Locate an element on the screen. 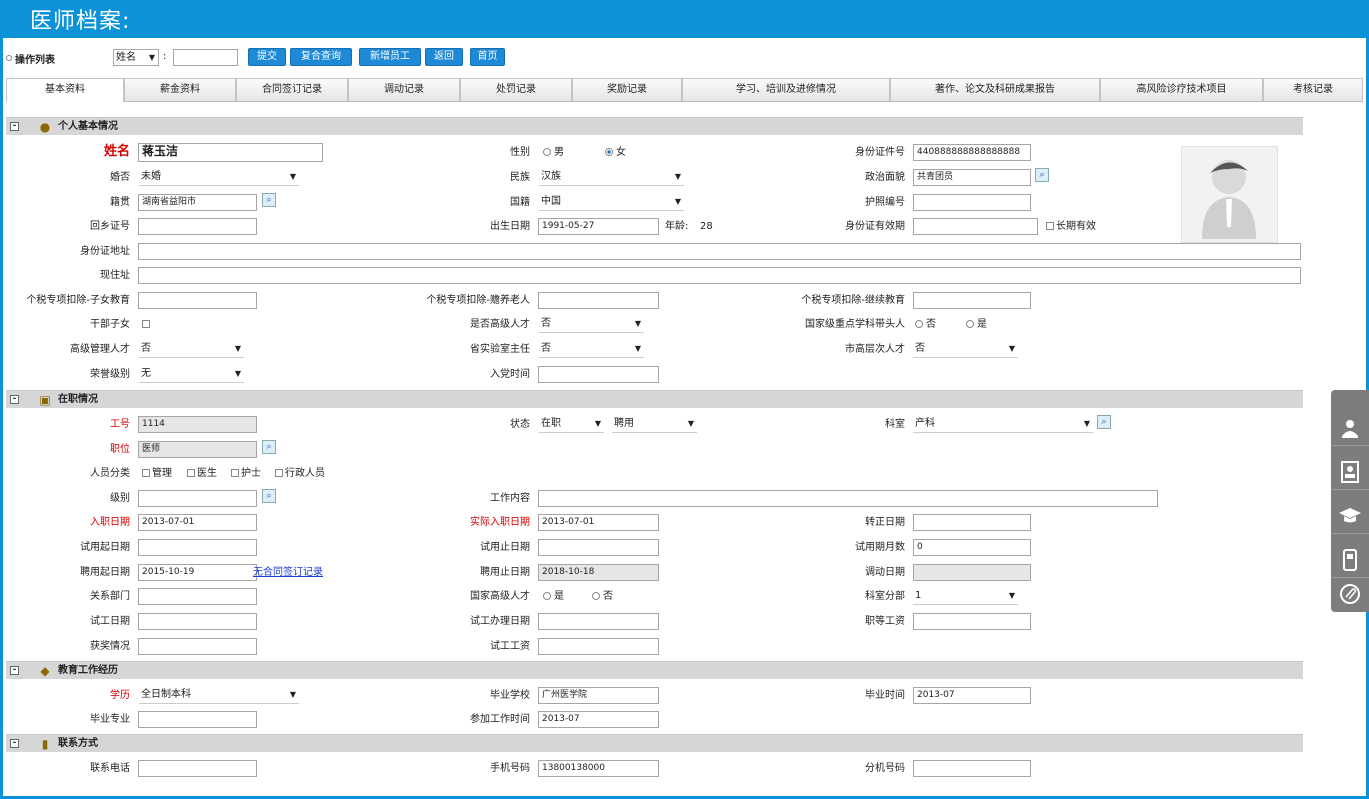 This screenshot has height=799, width=1369. national-talent-no-radio: 否 is located at coordinates (602, 597).